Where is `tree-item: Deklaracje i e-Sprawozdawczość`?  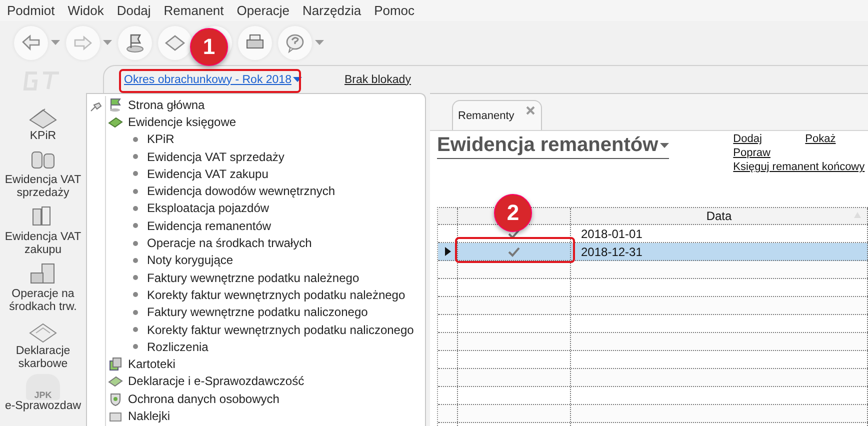 tree-item: Deklaracje i e-Sprawozdawczość is located at coordinates (216, 381).